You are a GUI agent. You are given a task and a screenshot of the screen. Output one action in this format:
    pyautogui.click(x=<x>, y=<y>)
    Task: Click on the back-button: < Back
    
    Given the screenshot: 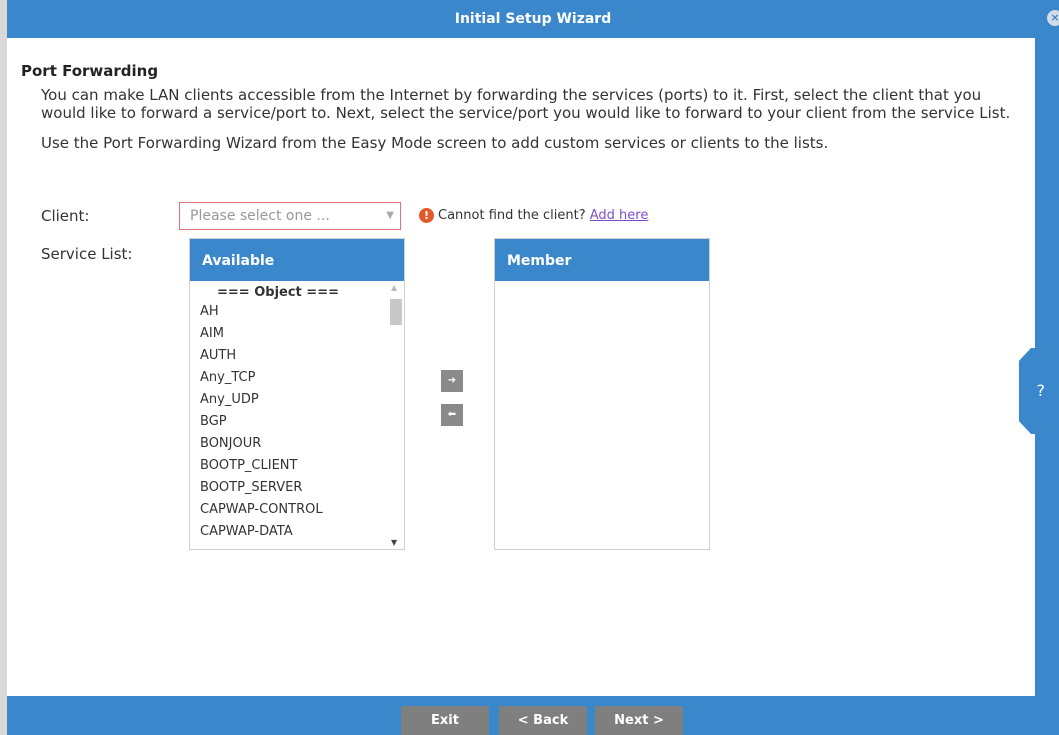 What is the action you would take?
    pyautogui.click(x=543, y=720)
    